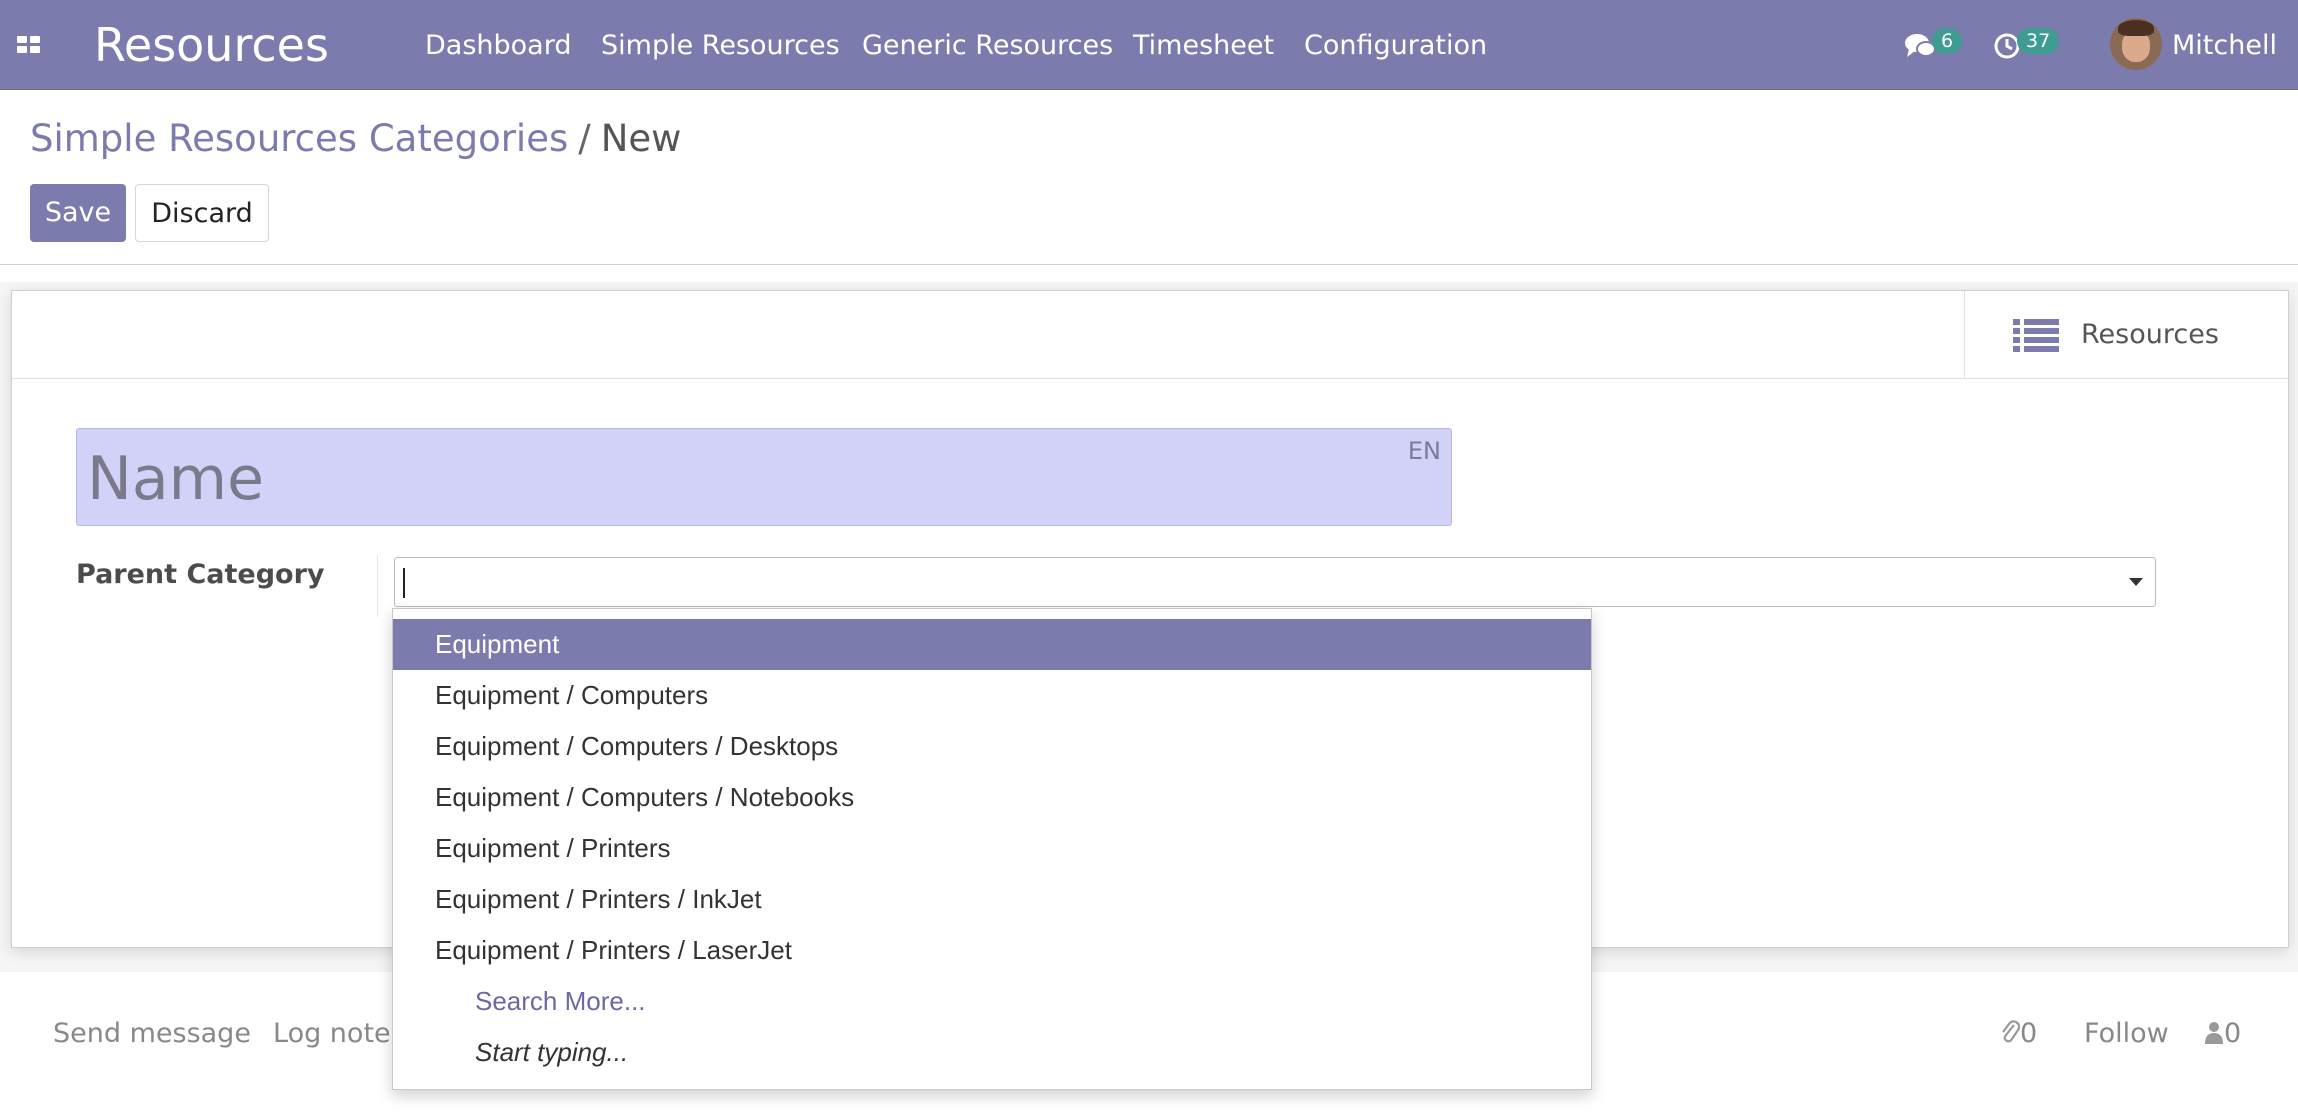  Describe the element at coordinates (992, 899) in the screenshot. I see `autocomplete-option: Equipment / Printers / InkJet` at that location.